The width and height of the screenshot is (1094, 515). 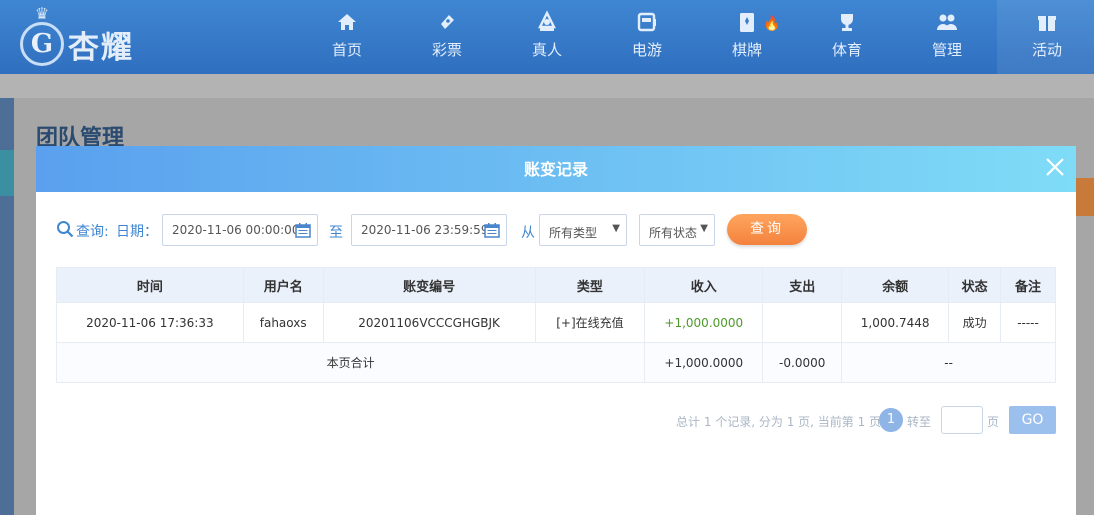 I want to click on sidebar-active-item, so click(x=7, y=173).